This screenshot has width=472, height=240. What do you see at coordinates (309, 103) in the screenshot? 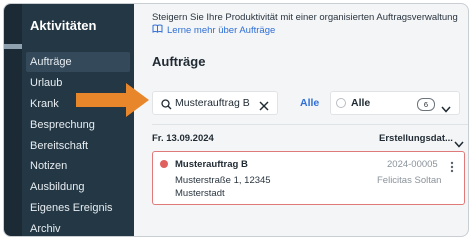
I see `filter-all-link: Alle` at bounding box center [309, 103].